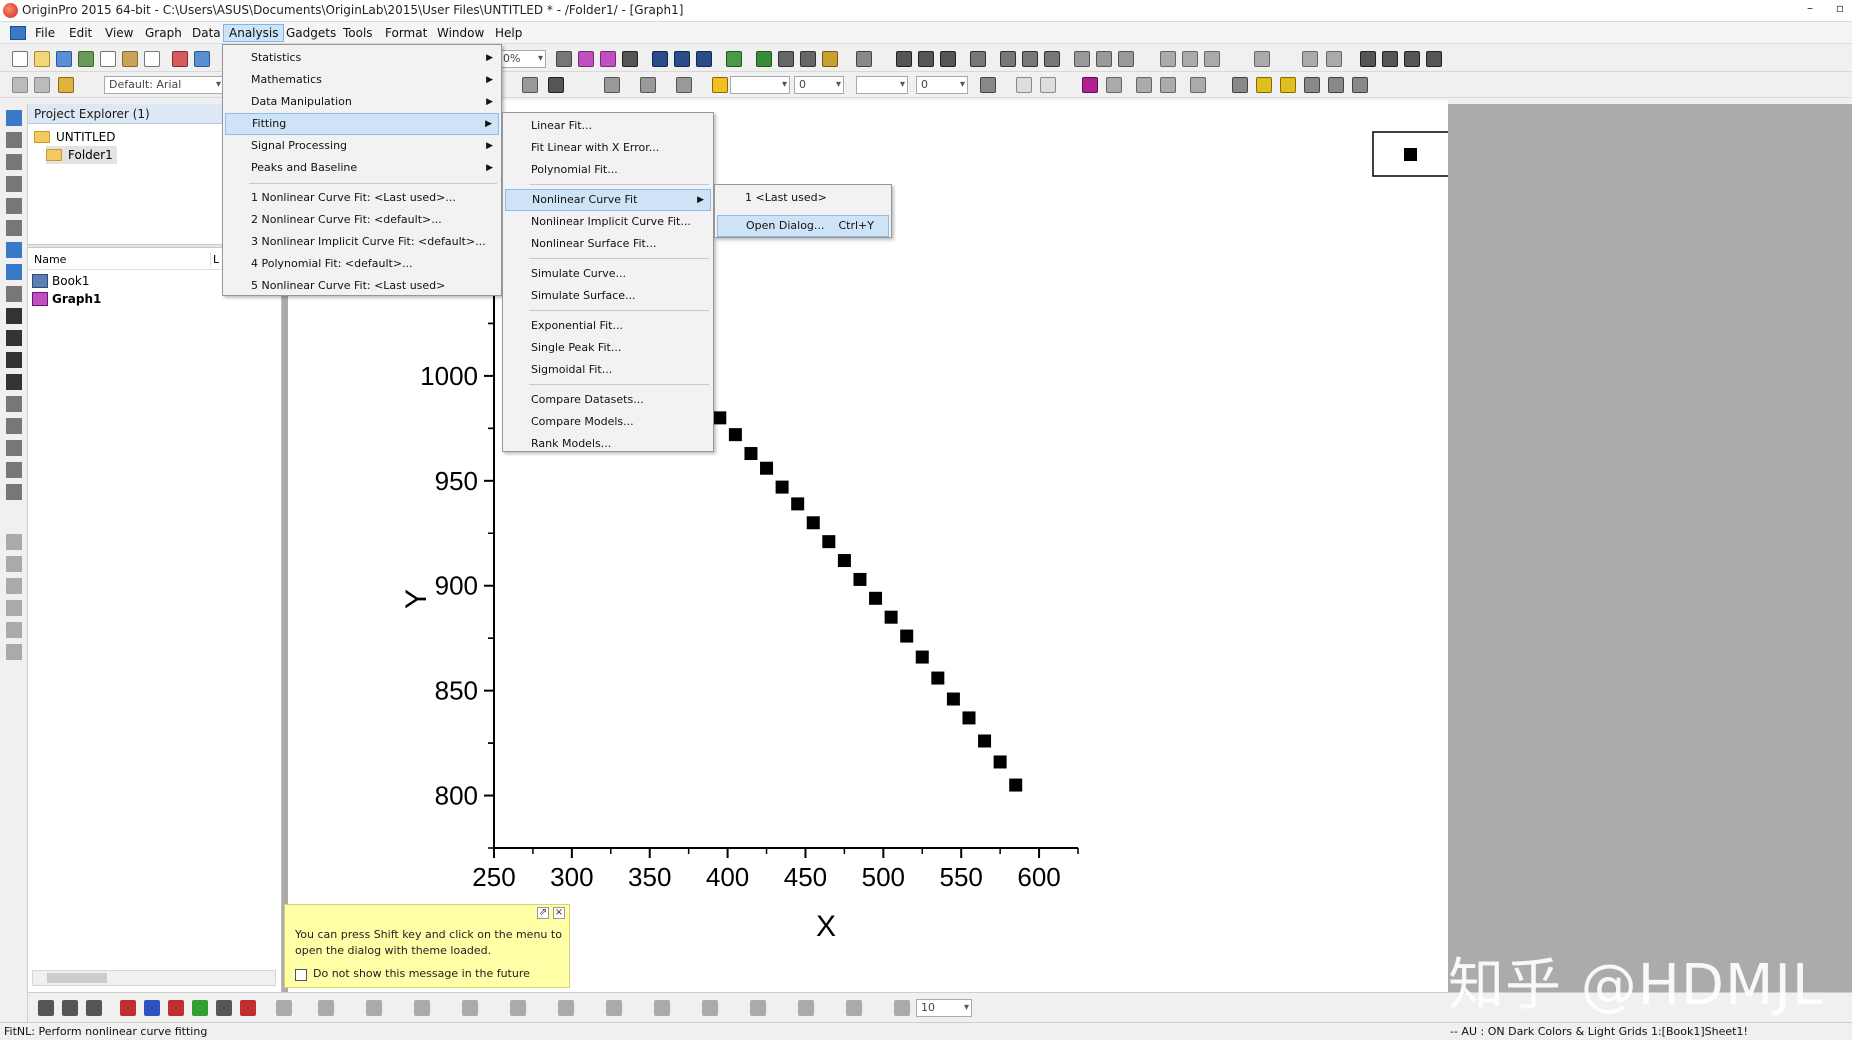 The image size is (1852, 1040). I want to click on refresh-icon, so click(586, 59).